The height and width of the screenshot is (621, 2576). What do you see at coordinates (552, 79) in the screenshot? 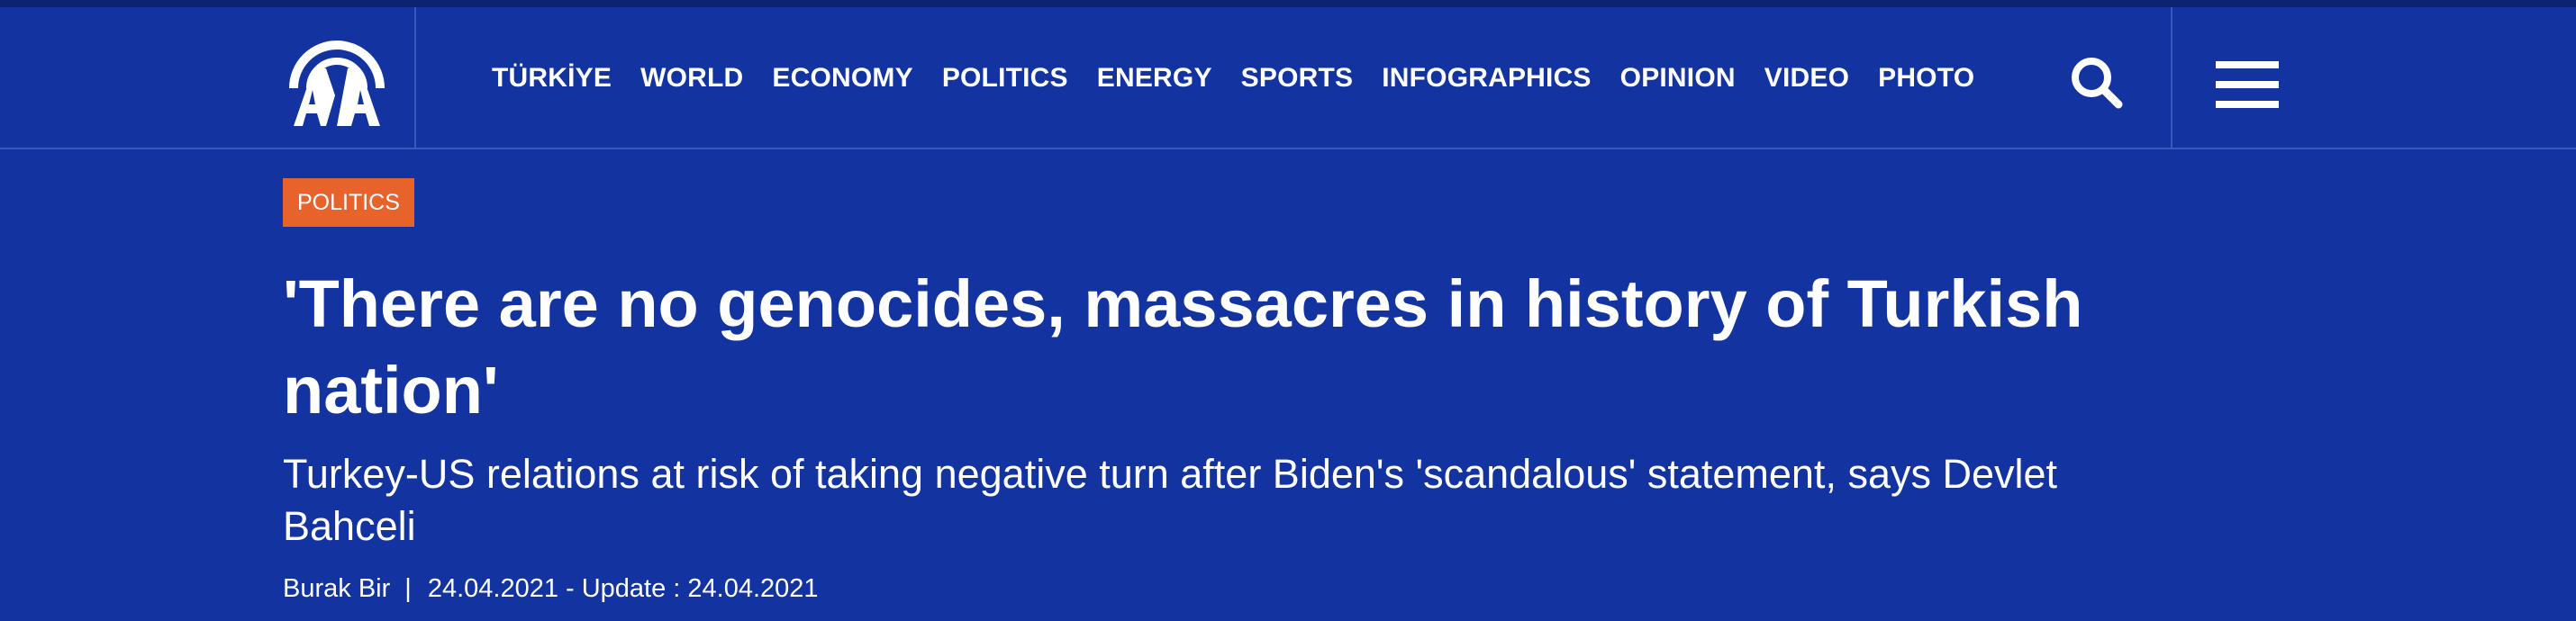
I see `nav-item-turkiye: TÜRKİYE` at bounding box center [552, 79].